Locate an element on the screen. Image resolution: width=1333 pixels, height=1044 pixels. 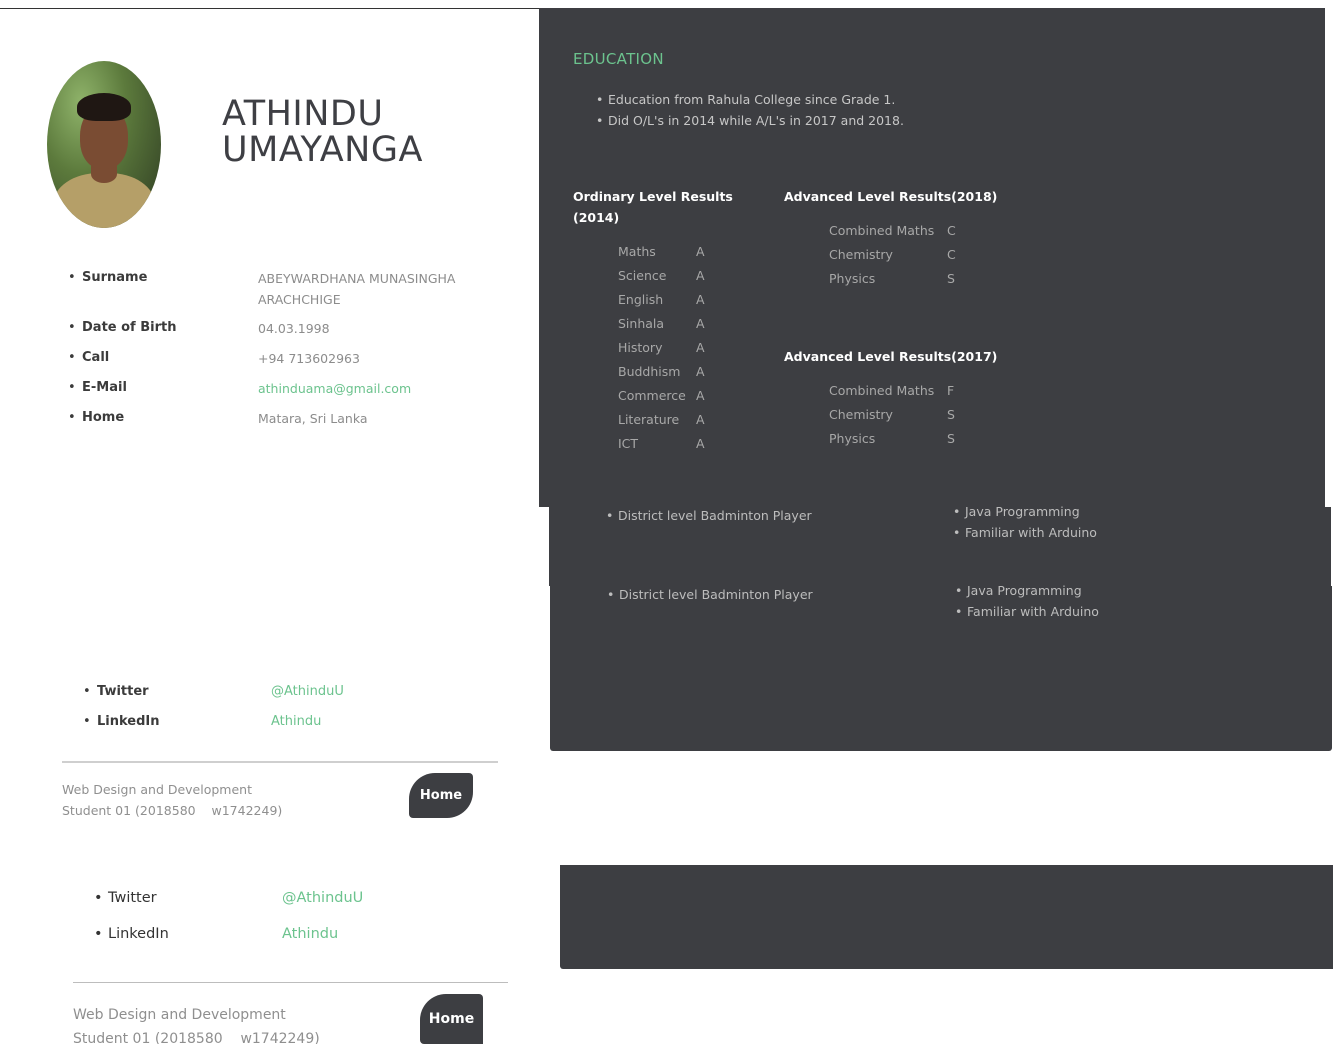
top-rule is located at coordinates (270, 8).